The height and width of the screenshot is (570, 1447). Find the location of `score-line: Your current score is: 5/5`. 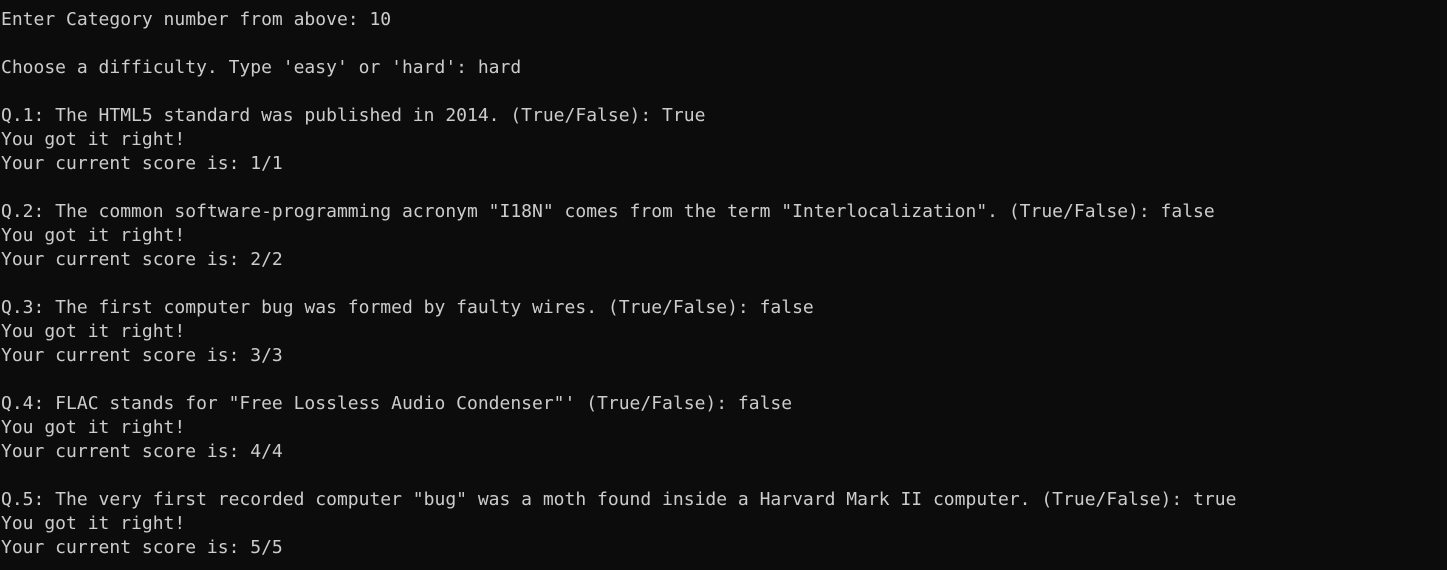

score-line: Your current score is: 5/5 is located at coordinates (142, 547).